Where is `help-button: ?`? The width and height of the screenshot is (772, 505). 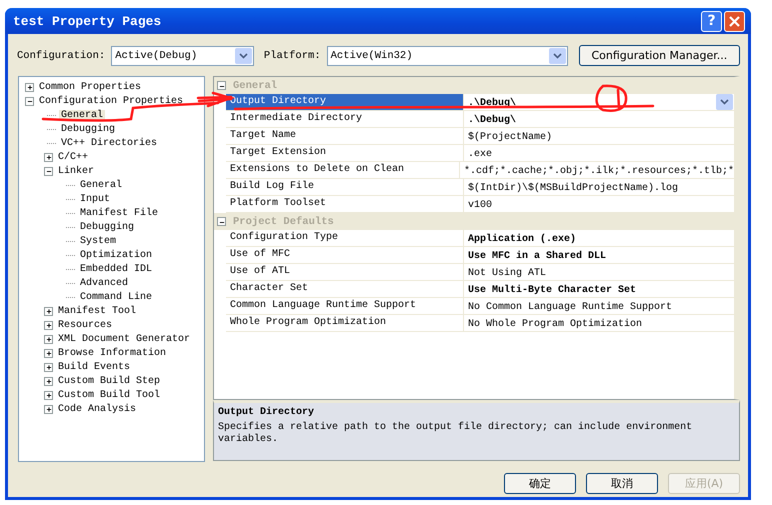 help-button: ? is located at coordinates (711, 21).